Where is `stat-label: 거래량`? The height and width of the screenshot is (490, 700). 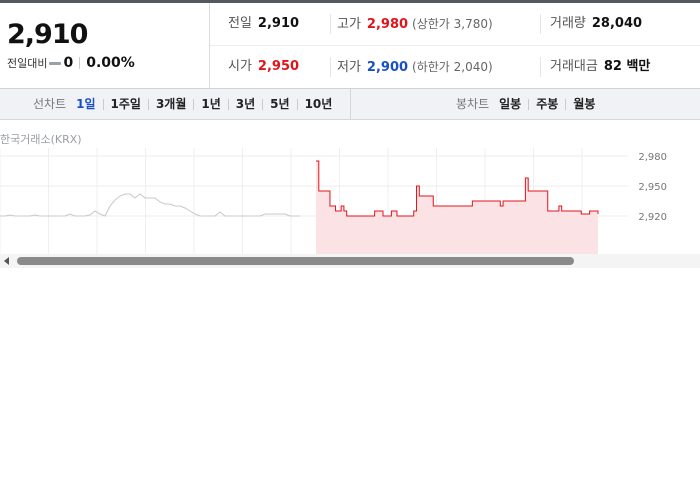 stat-label: 거래량 is located at coordinates (568, 23).